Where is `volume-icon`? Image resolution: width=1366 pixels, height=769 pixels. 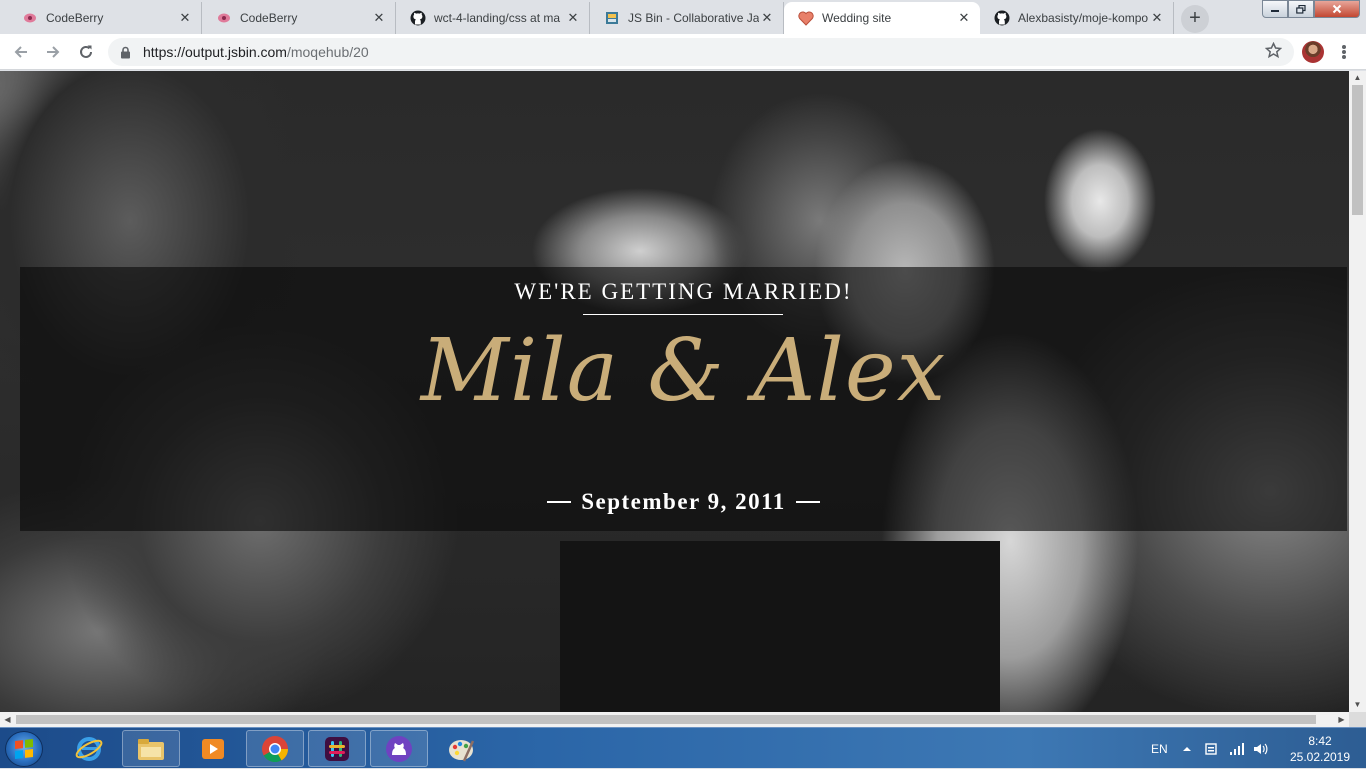
volume-icon is located at coordinates (1261, 748).